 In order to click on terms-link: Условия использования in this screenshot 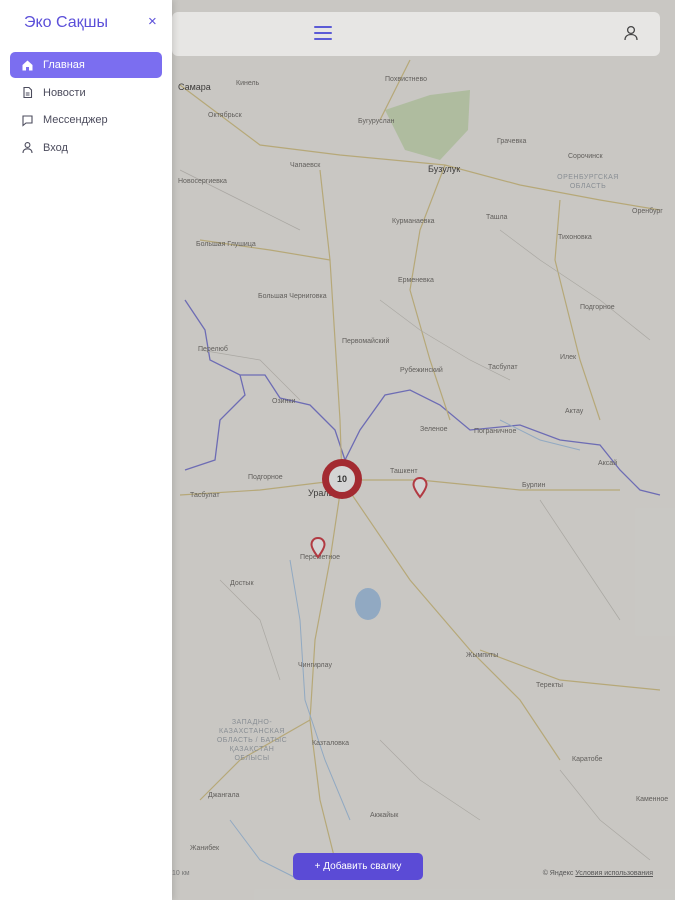, I will do `click(614, 873)`.